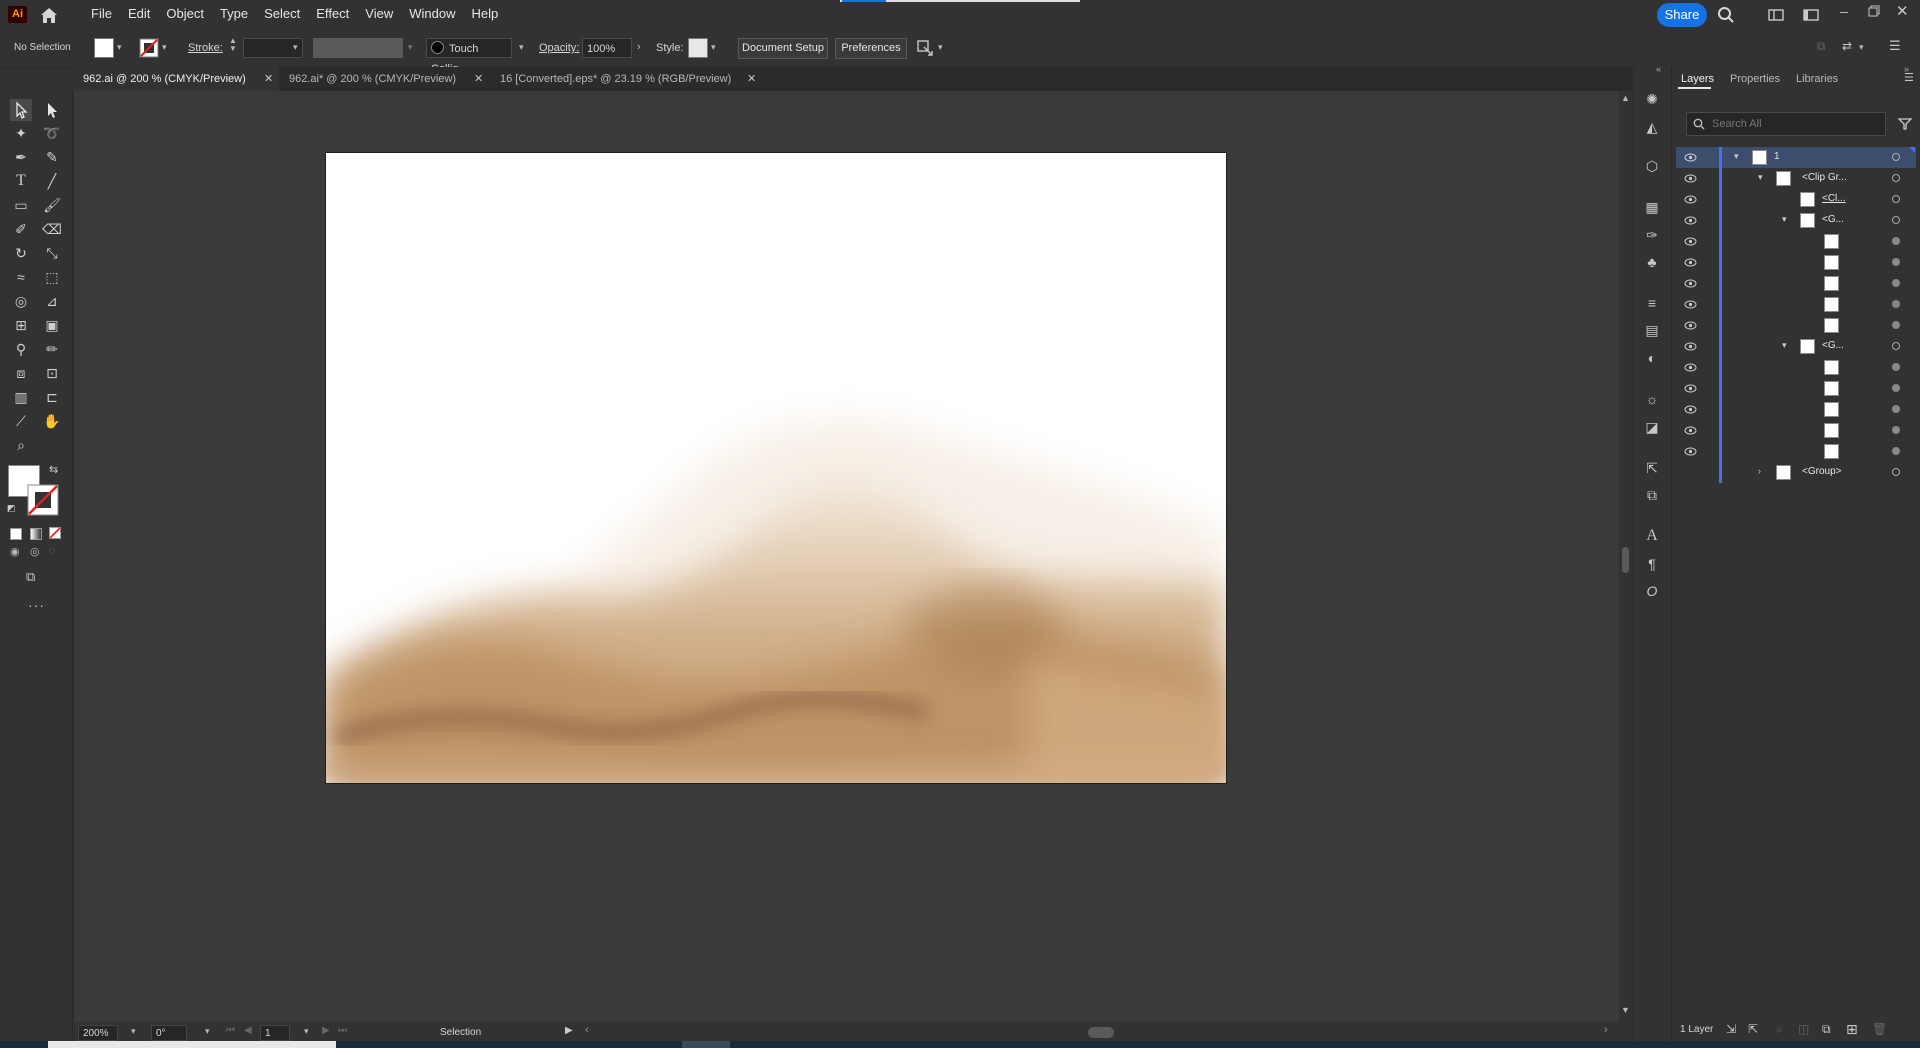 The width and height of the screenshot is (1920, 1048). I want to click on horizontal-scroll-thumb, so click(1101, 1032).